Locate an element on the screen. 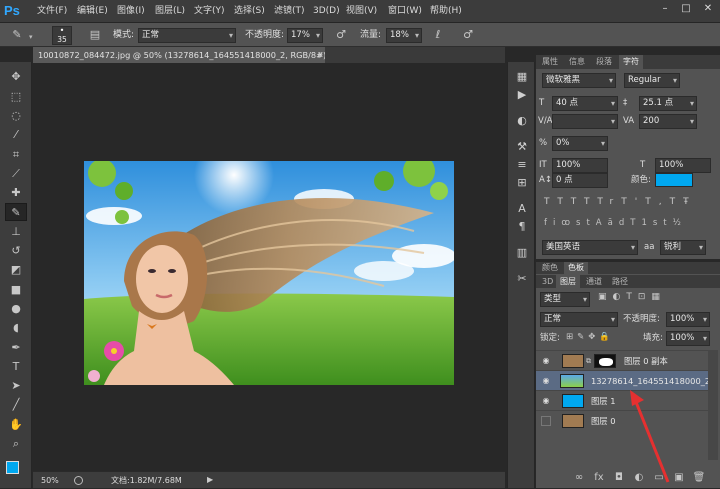  zoom-level: 50% is located at coordinates (50, 480).